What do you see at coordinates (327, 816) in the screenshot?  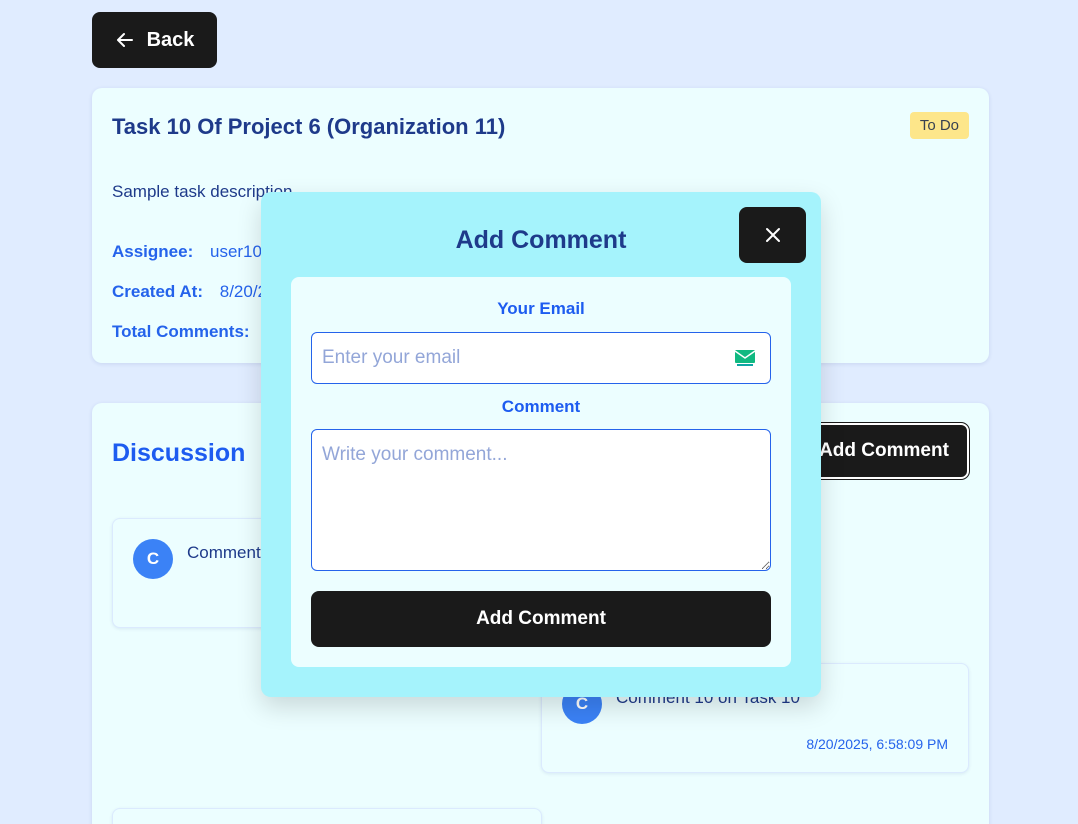 I see `comment-card` at bounding box center [327, 816].